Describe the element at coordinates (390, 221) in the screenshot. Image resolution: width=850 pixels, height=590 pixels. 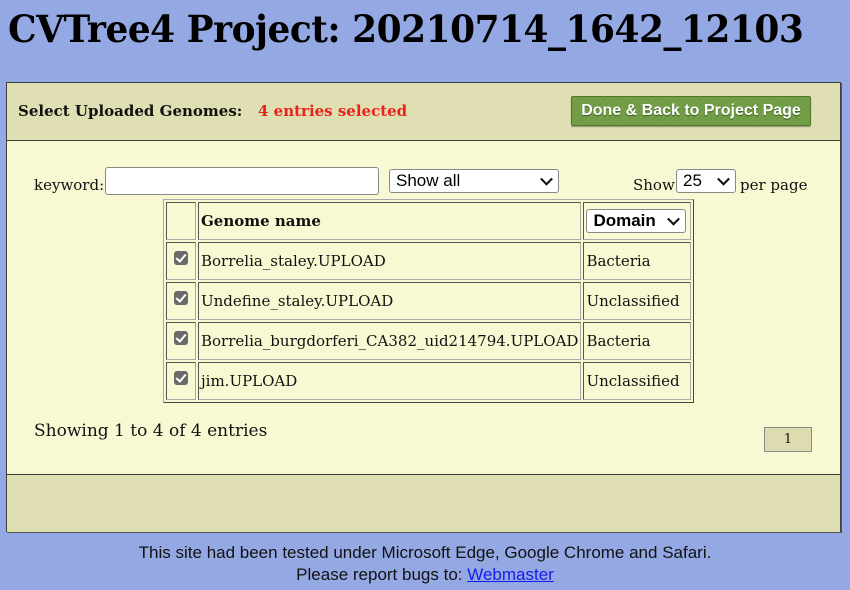
I see `genome-name-header: Genome name` at that location.